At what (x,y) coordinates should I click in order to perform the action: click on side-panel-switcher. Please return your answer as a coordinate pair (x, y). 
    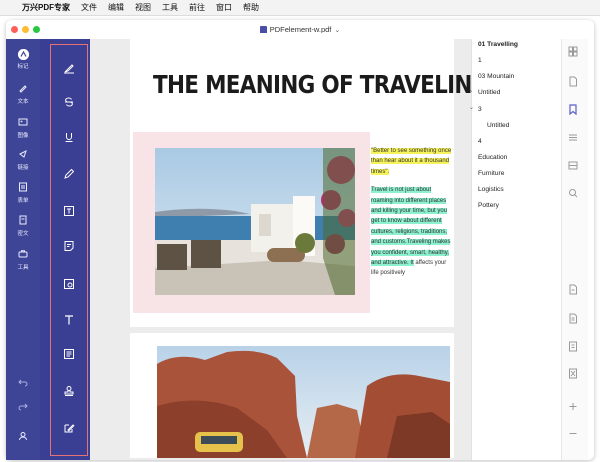
    Looking at the image, I should click on (574, 249).